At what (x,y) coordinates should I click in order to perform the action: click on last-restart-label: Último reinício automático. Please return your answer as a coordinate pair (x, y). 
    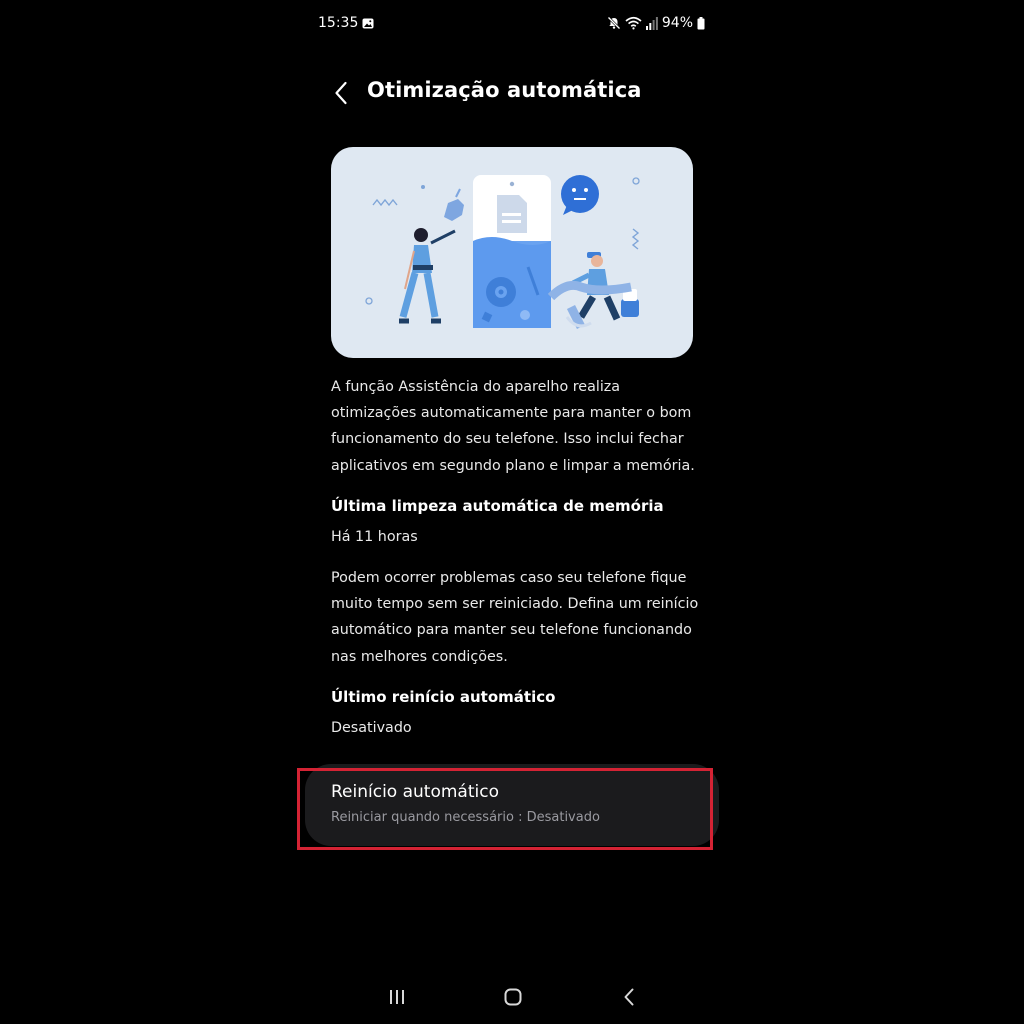
    Looking at the image, I should click on (443, 697).